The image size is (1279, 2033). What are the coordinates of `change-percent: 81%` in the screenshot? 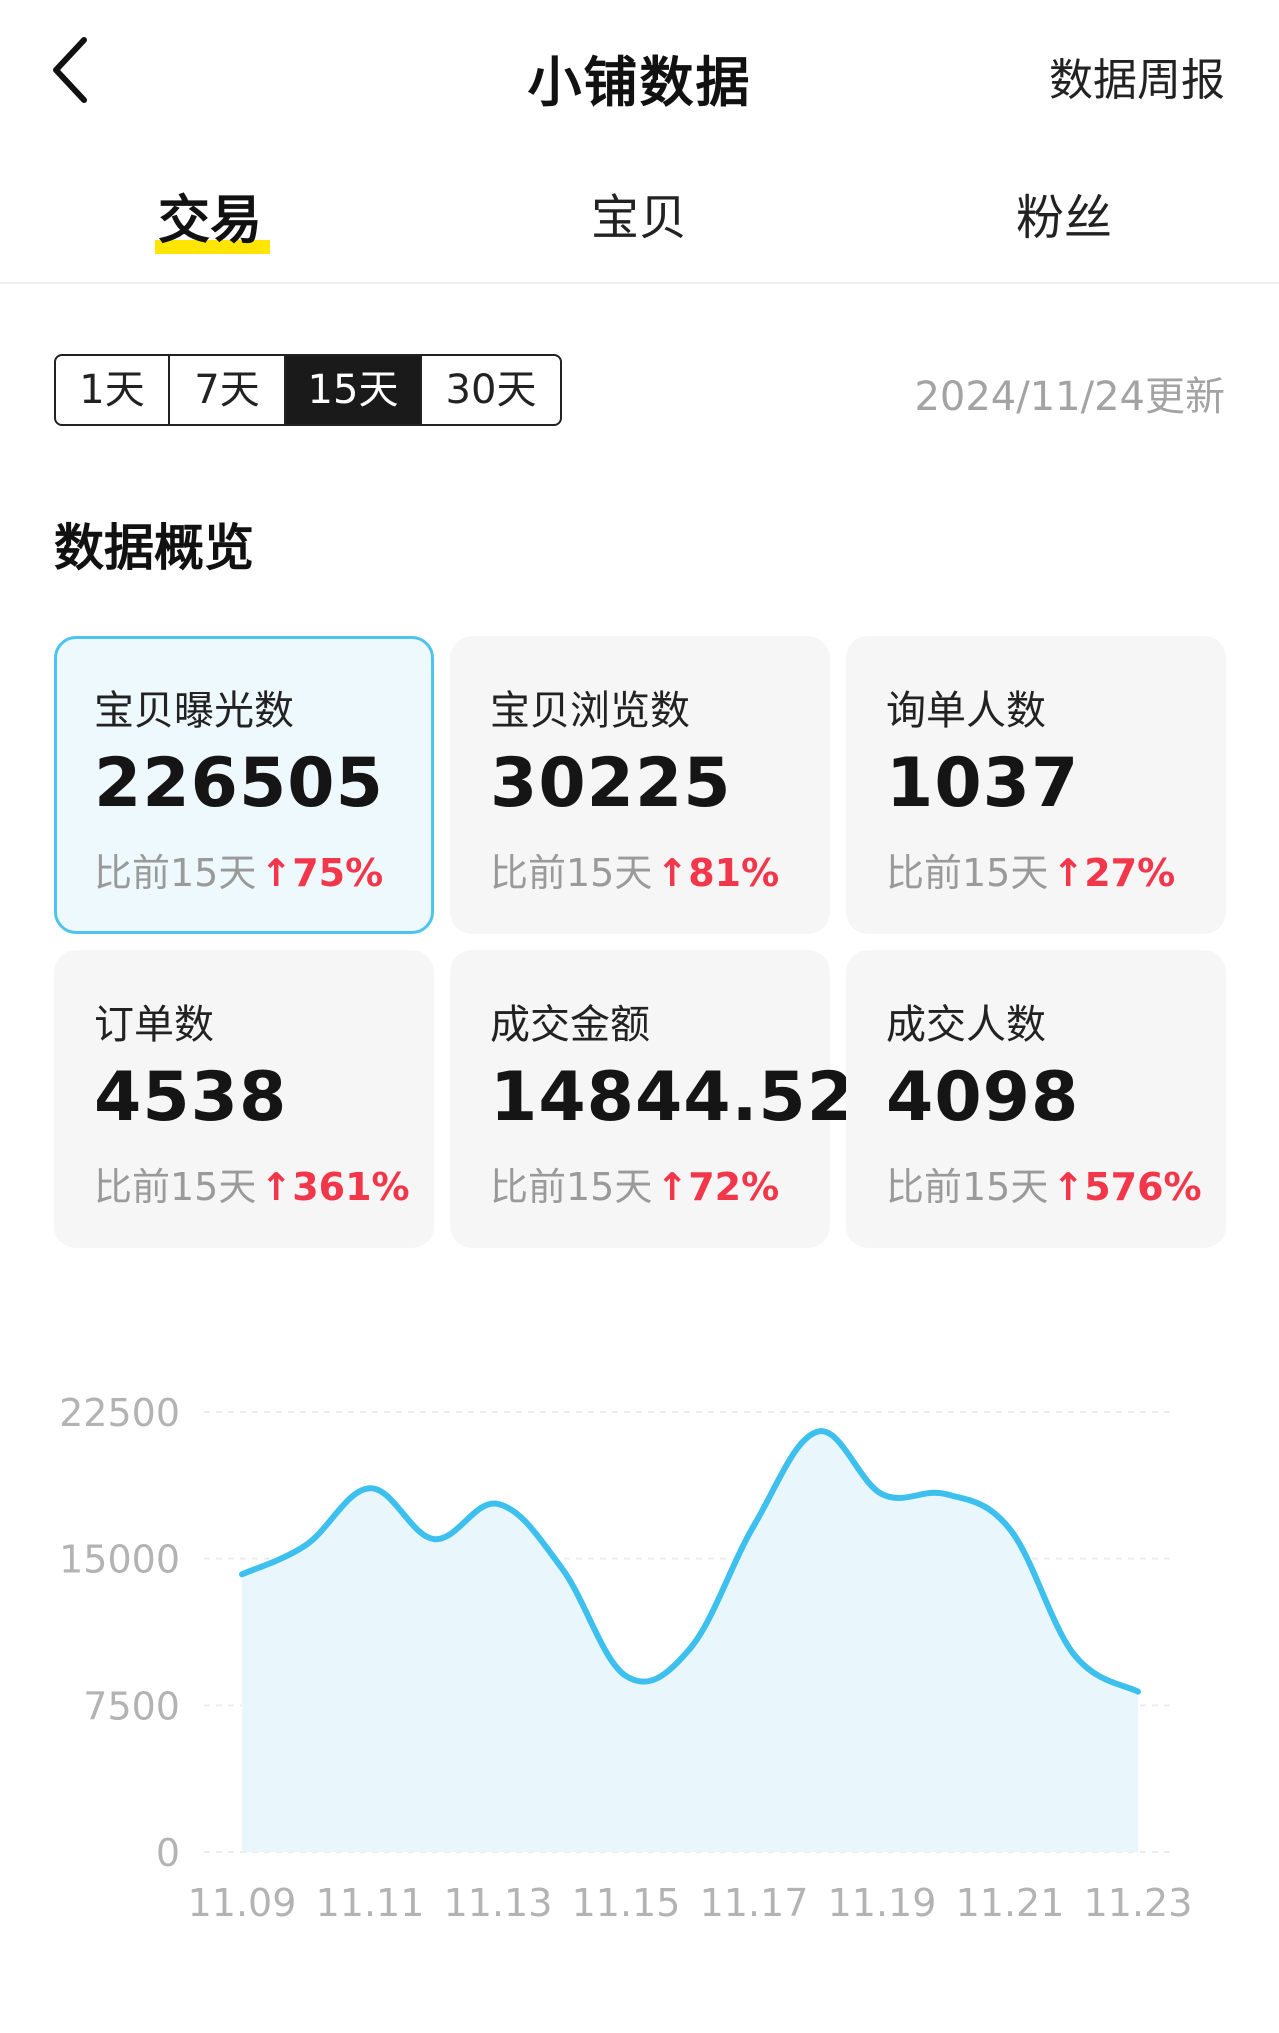 It's located at (734, 873).